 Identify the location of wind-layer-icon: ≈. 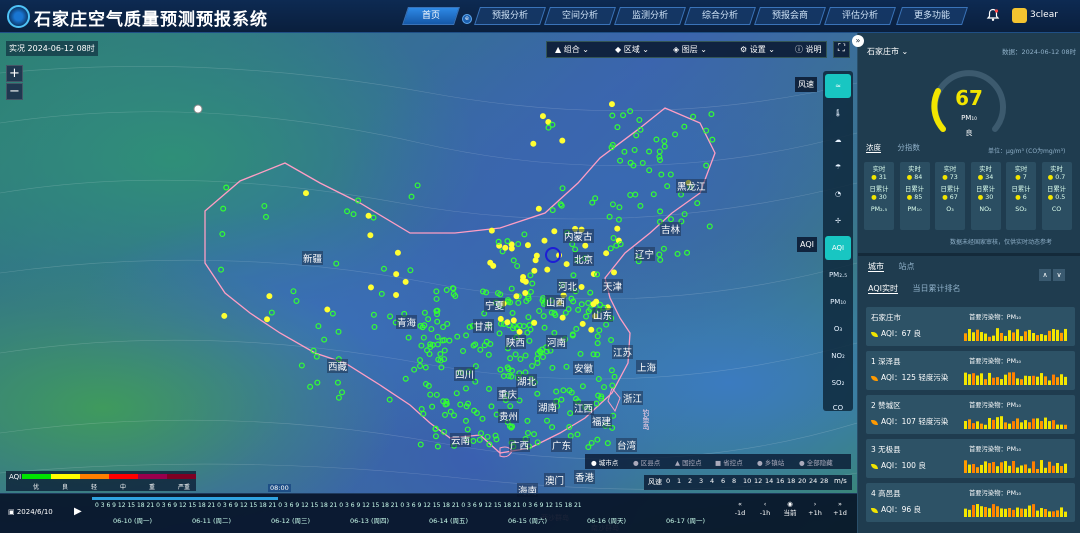
(838, 86).